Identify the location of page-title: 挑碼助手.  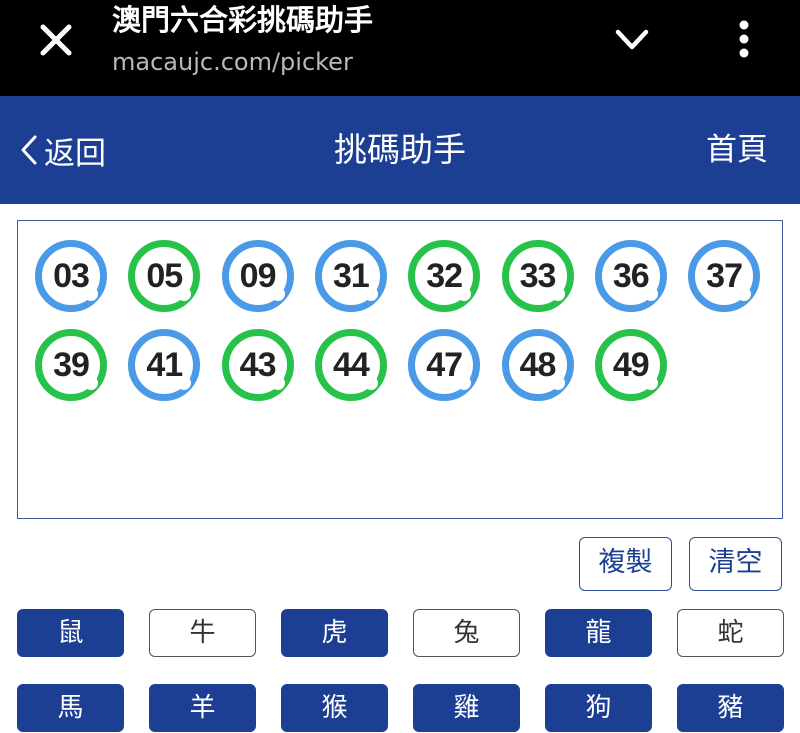
(400, 149).